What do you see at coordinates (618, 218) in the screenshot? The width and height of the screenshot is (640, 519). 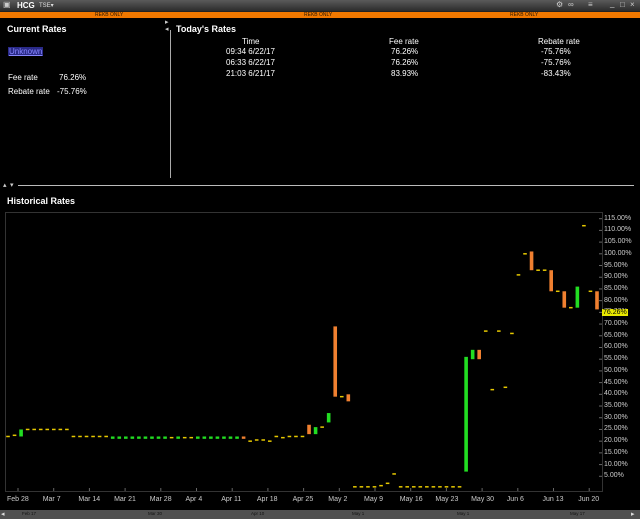 I see `y-tick-label: 115.00%` at bounding box center [618, 218].